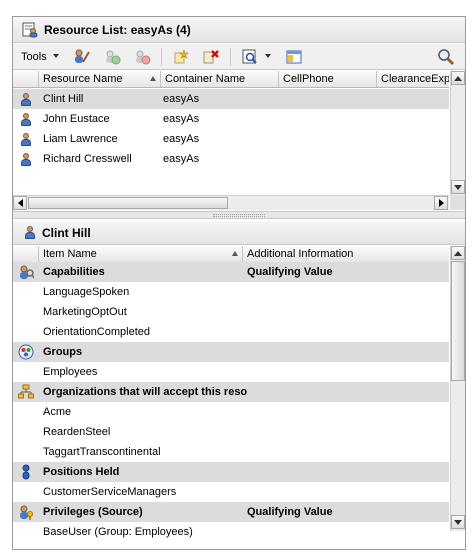 The height and width of the screenshot is (554, 472). Describe the element at coordinates (66, 232) in the screenshot. I see `detail-title: Clint Hill` at that location.